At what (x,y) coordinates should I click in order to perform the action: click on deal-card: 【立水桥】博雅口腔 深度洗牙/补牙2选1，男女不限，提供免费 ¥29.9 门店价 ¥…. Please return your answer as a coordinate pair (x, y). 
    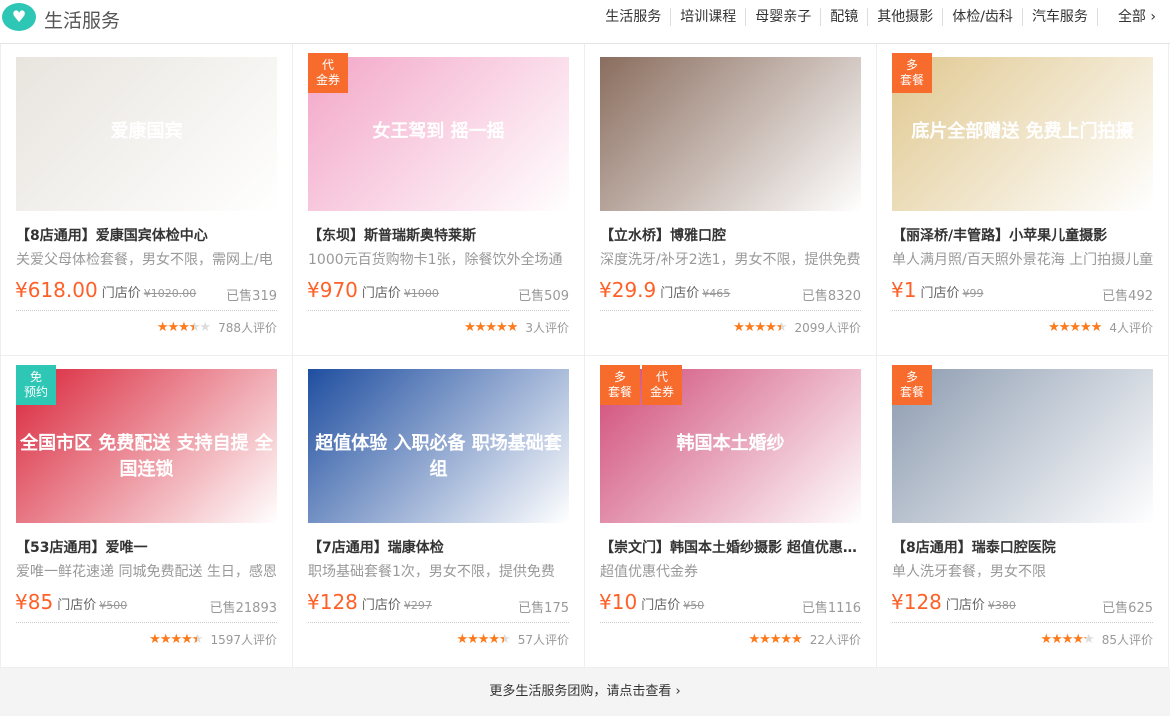
    Looking at the image, I should click on (731, 200).